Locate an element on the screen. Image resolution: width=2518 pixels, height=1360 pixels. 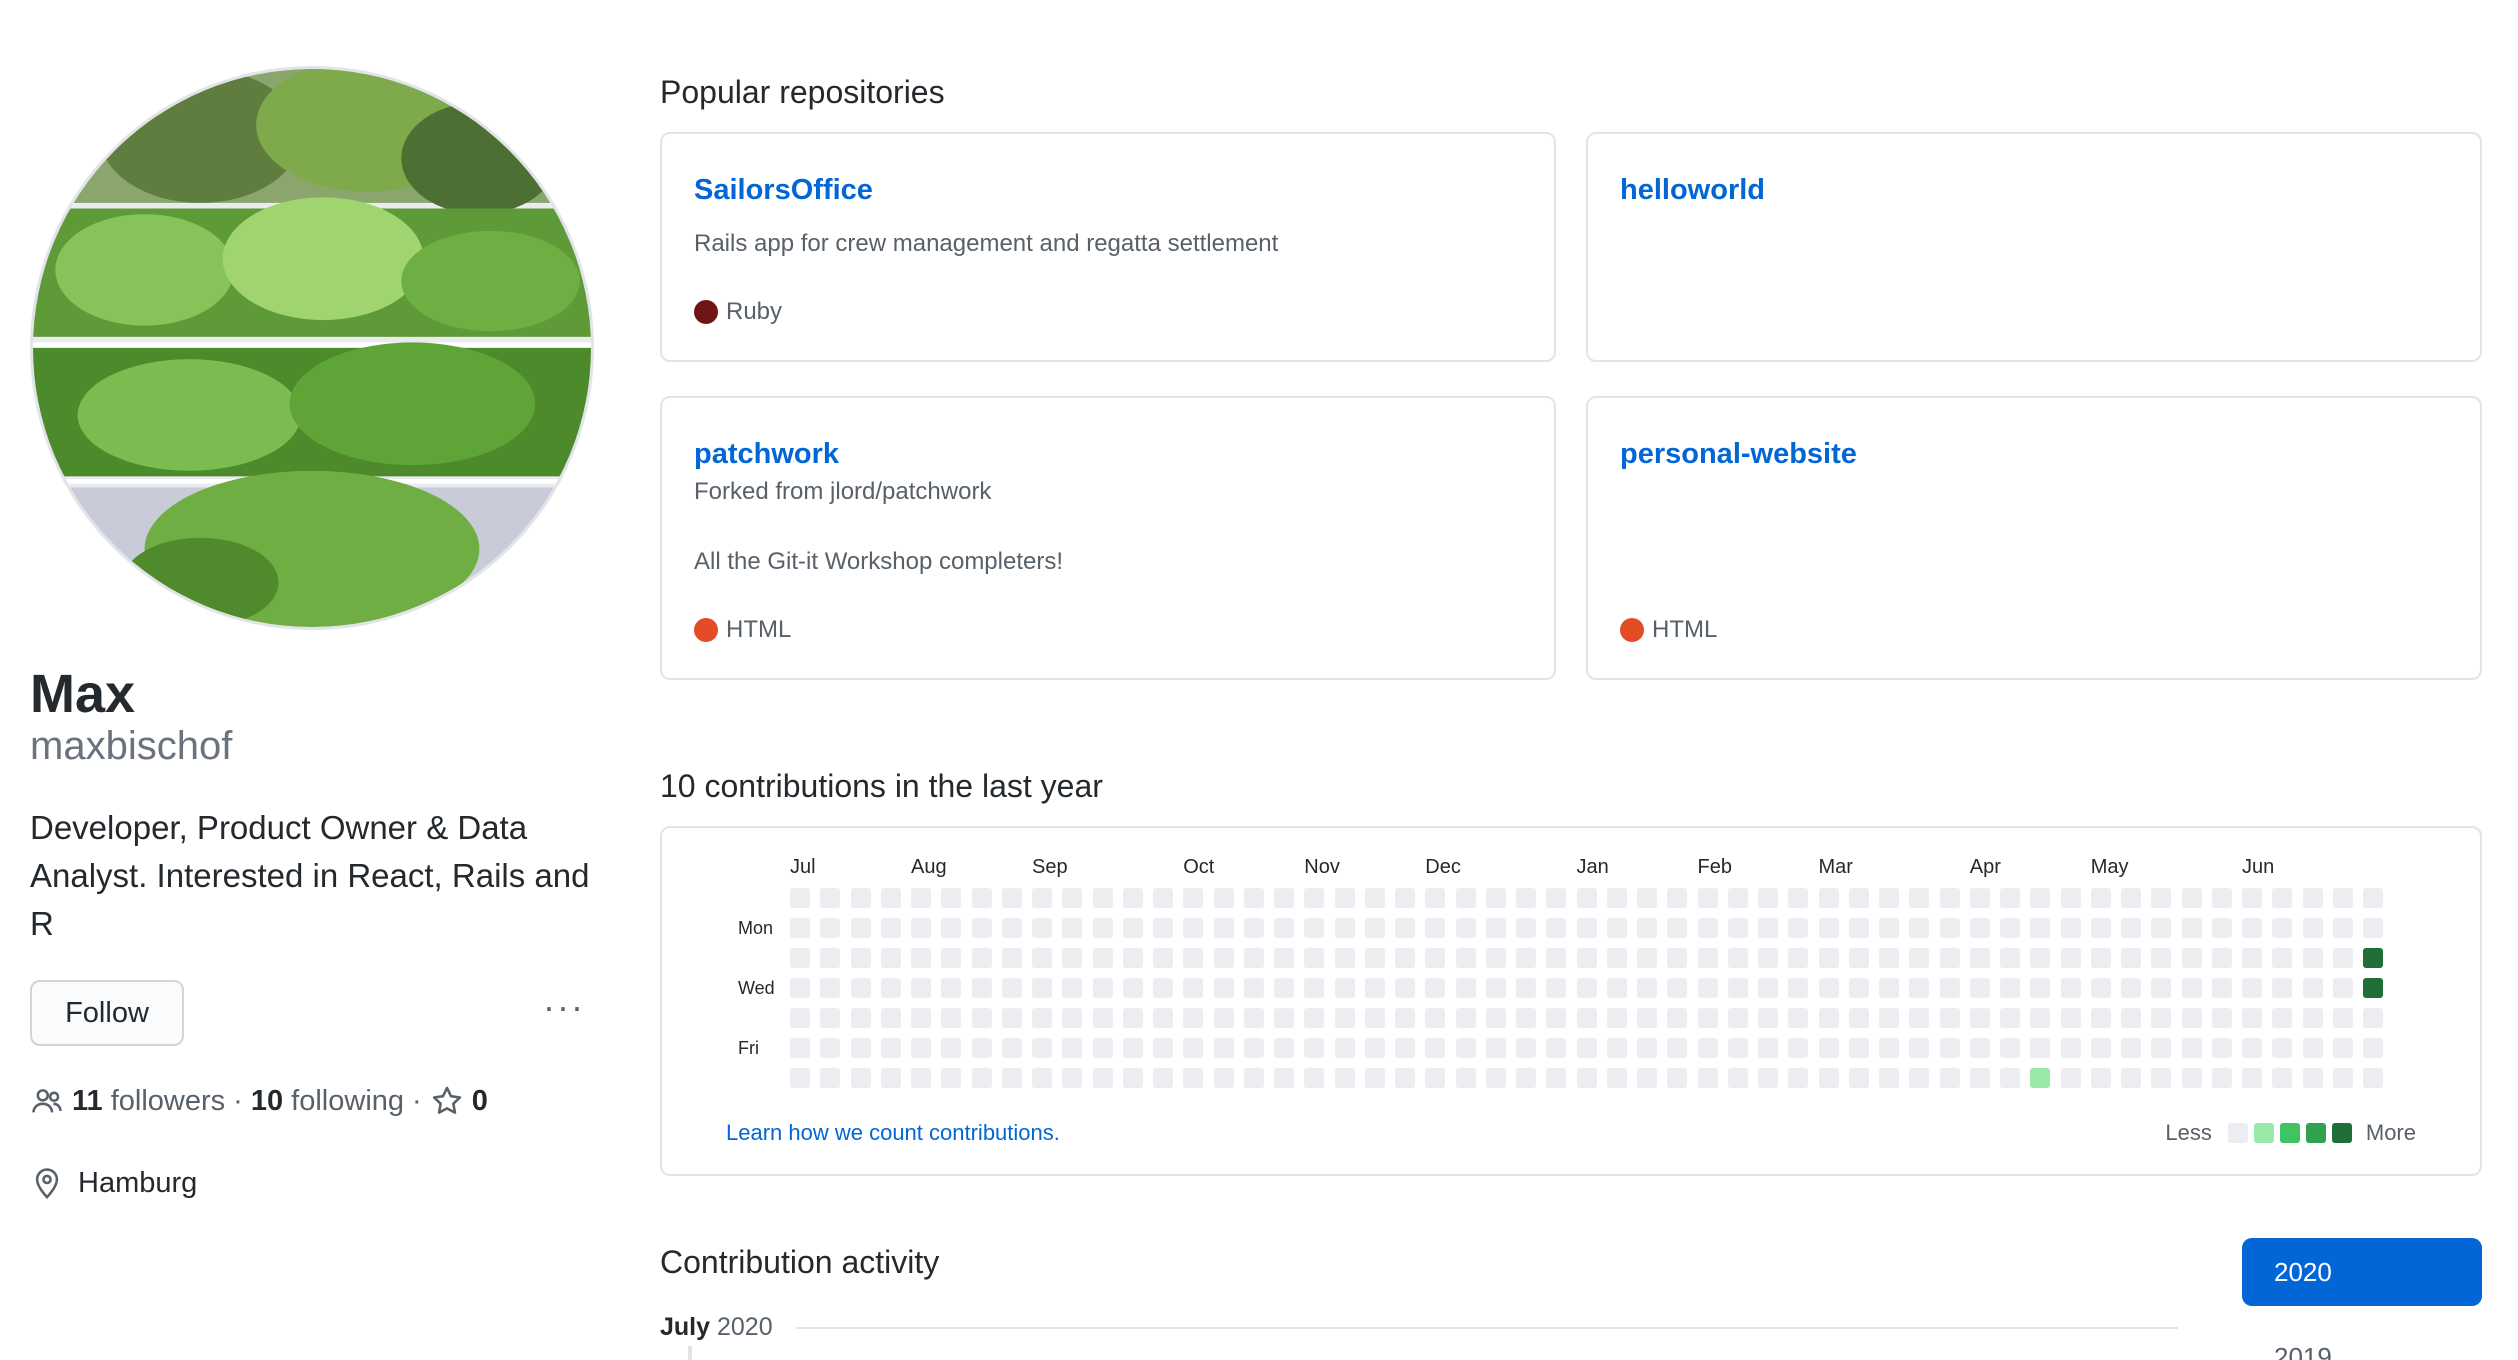
more-options-button: ··· is located at coordinates (564, 1012).